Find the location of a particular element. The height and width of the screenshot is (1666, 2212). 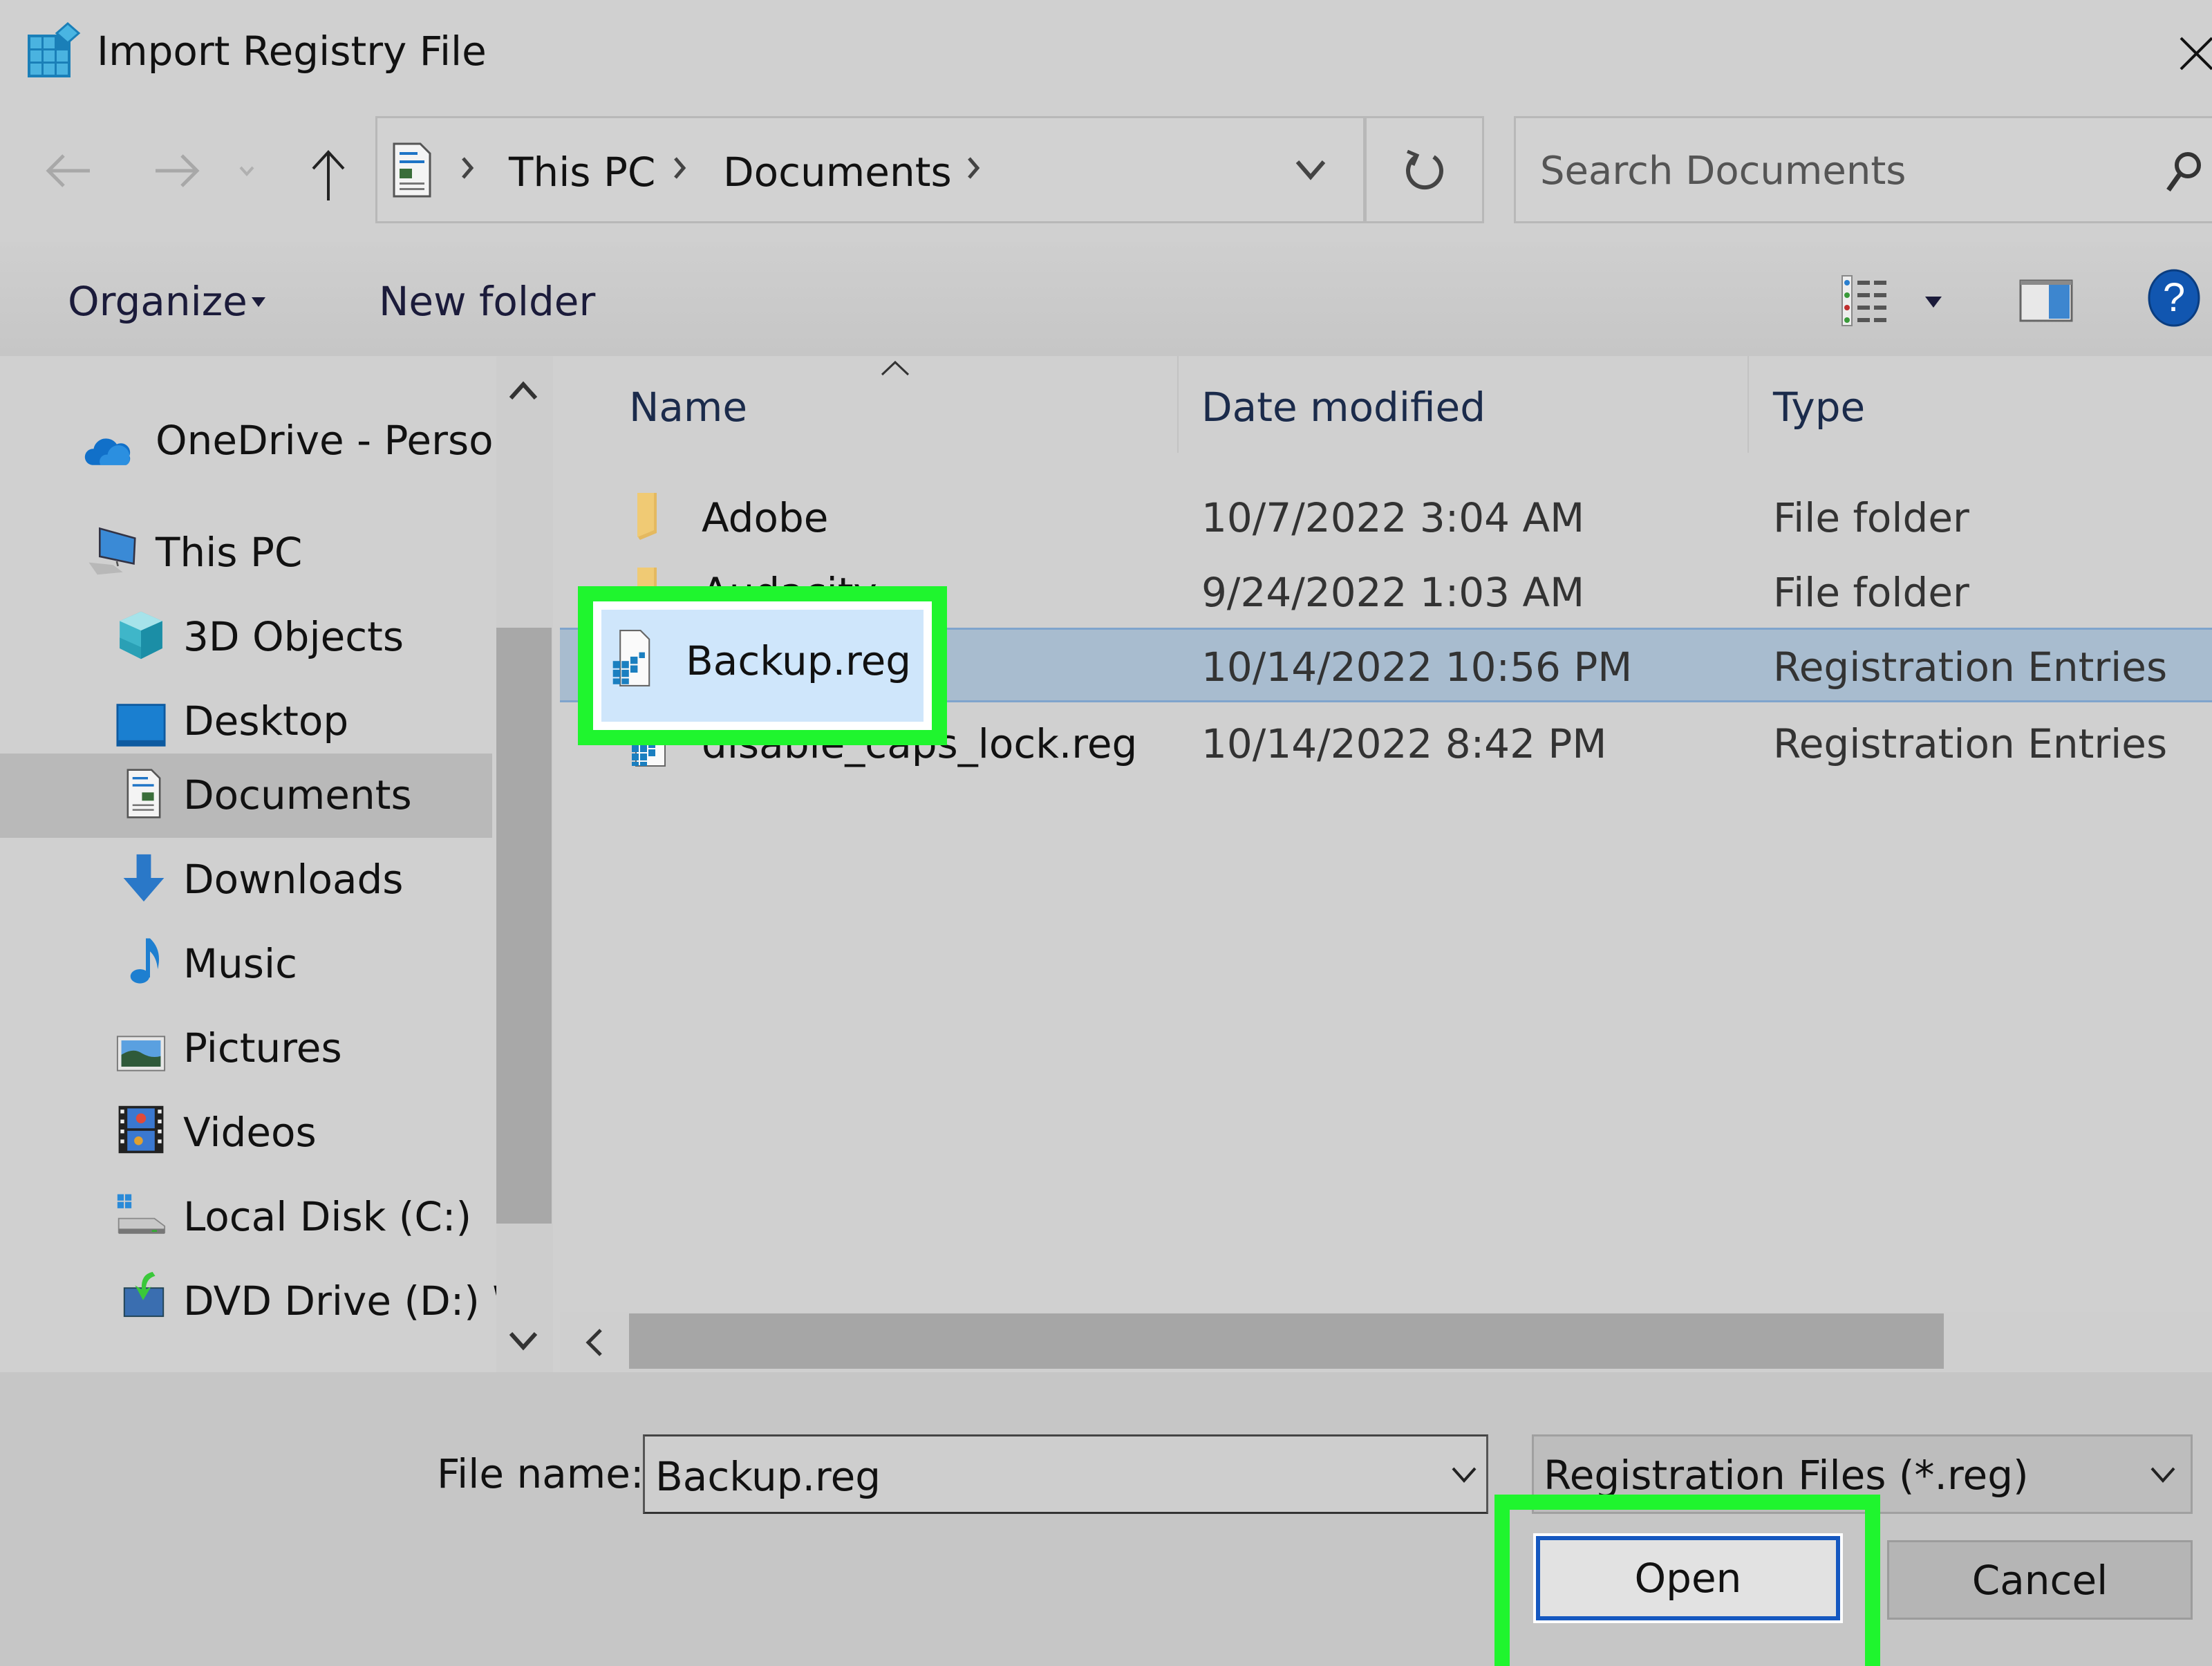

sidebar-item-label: 3D Objects is located at coordinates (293, 636).